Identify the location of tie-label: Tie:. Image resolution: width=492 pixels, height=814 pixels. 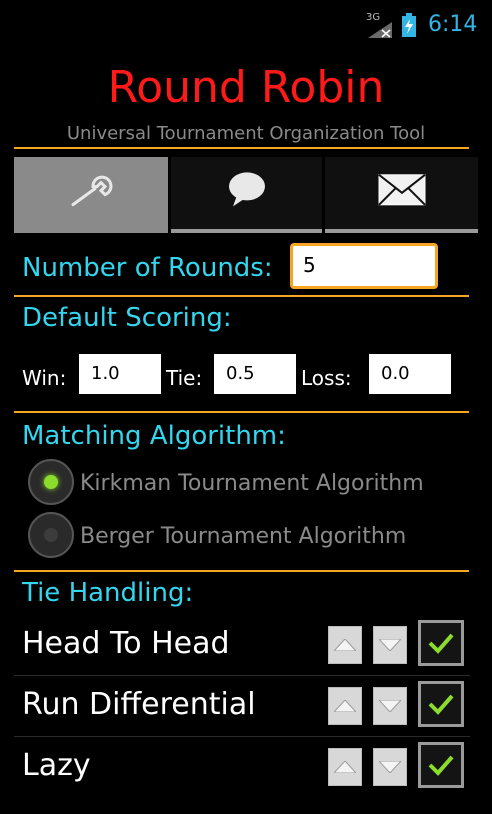
(184, 378).